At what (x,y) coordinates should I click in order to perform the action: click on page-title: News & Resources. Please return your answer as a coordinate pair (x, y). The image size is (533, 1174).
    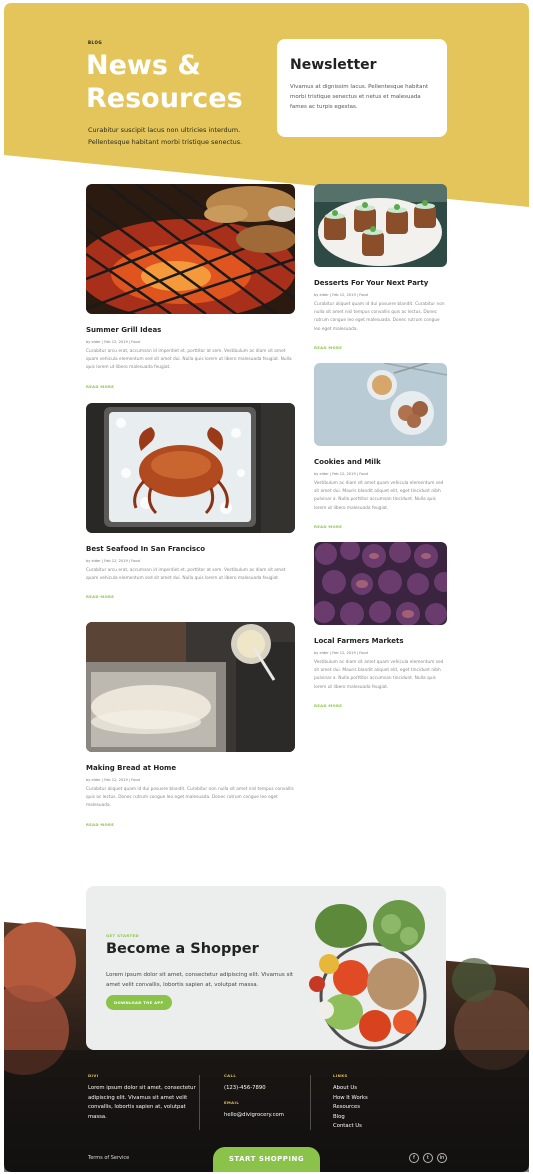
    Looking at the image, I should click on (164, 82).